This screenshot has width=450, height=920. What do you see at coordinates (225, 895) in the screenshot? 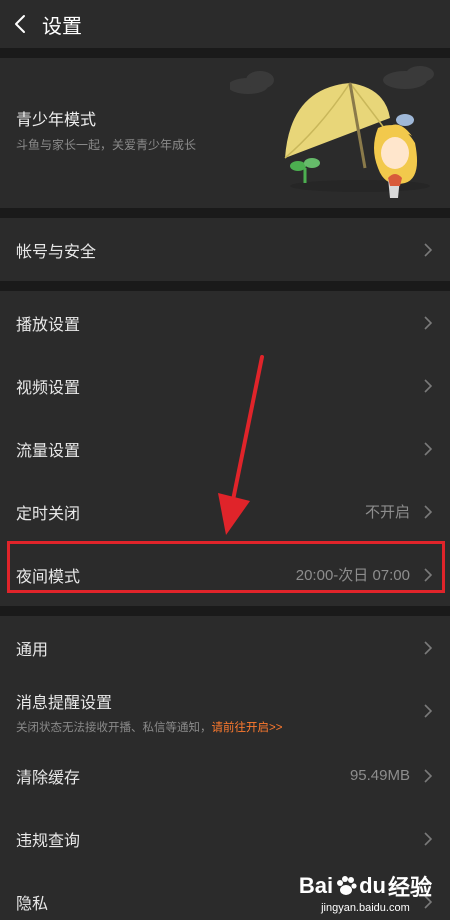
I see `privacy-item: 隐私` at bounding box center [225, 895].